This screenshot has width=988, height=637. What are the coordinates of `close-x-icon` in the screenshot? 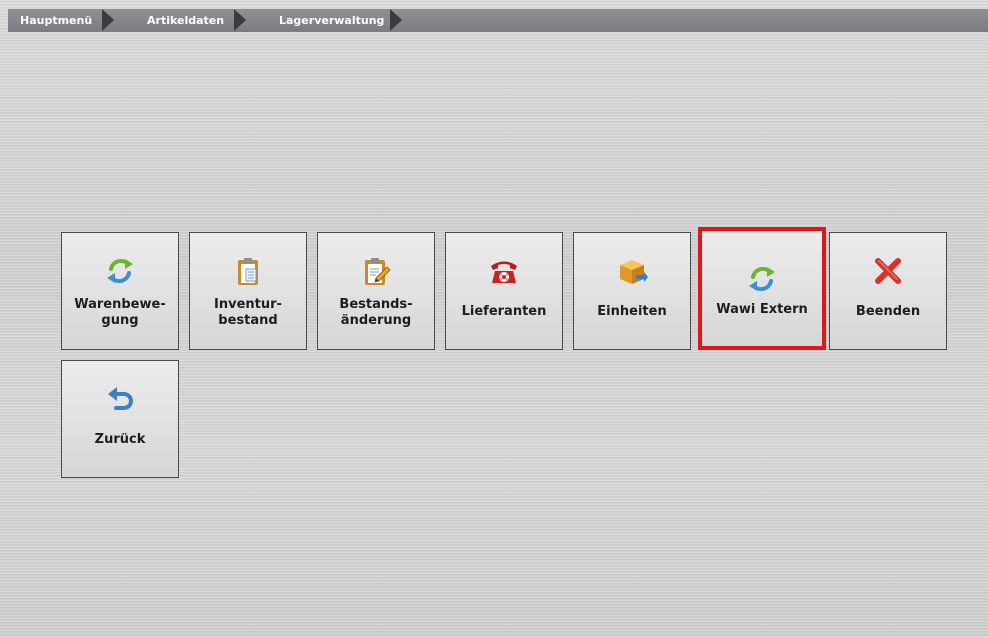 It's located at (888, 271).